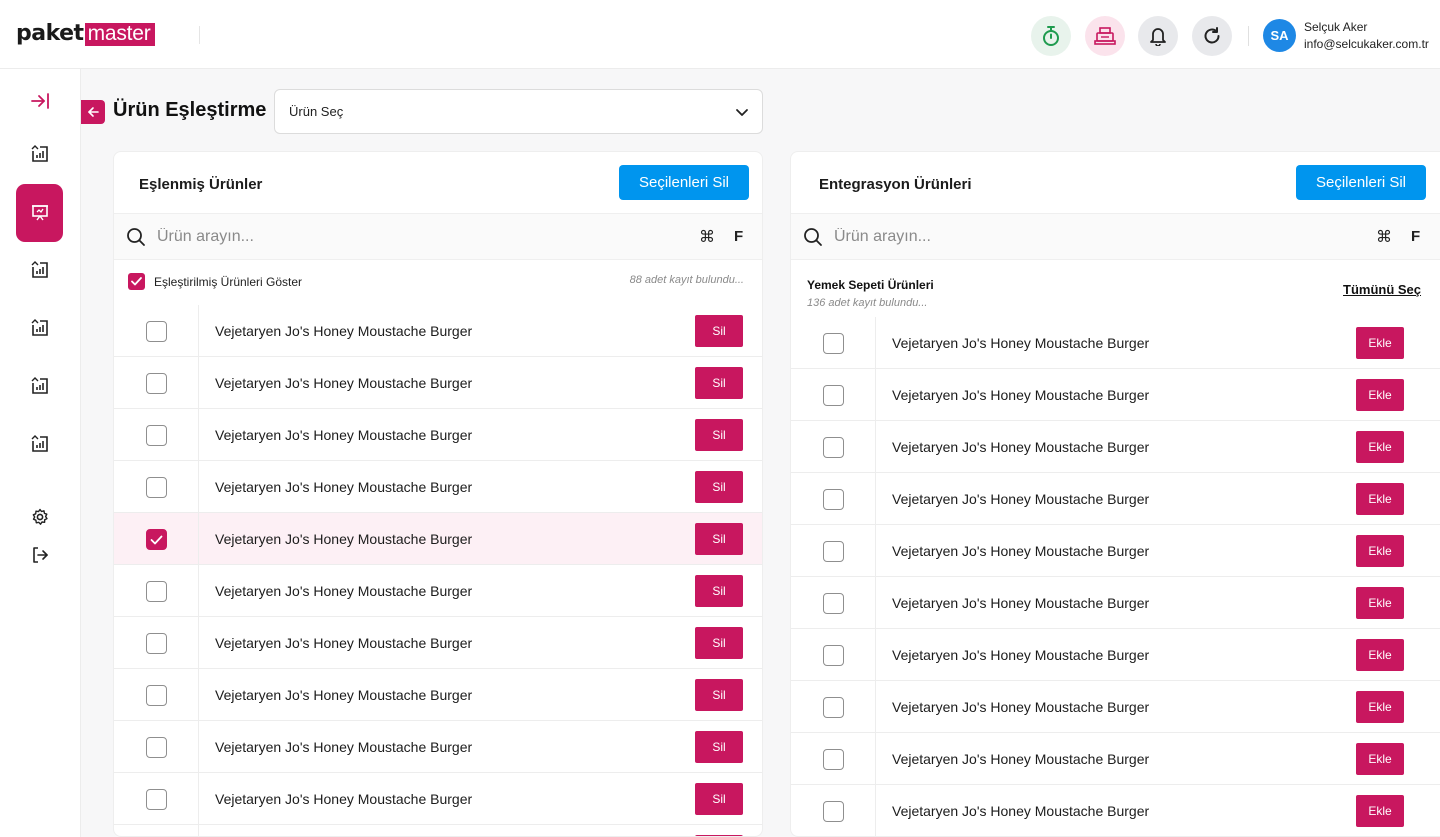  What do you see at coordinates (1212, 36) in the screenshot?
I see `refresh-button` at bounding box center [1212, 36].